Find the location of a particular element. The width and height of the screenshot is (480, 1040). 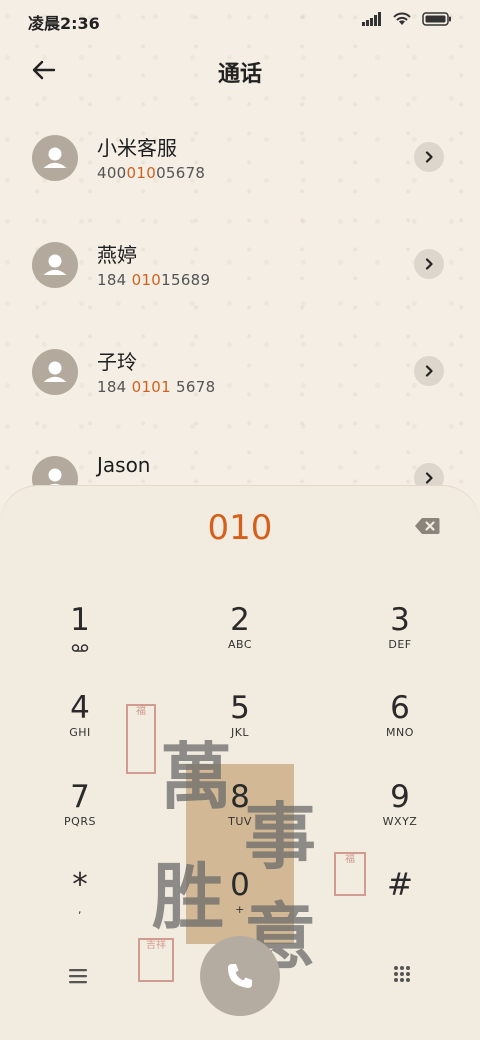

contact-item: 子玲 184 0101 5678 is located at coordinates (240, 381).